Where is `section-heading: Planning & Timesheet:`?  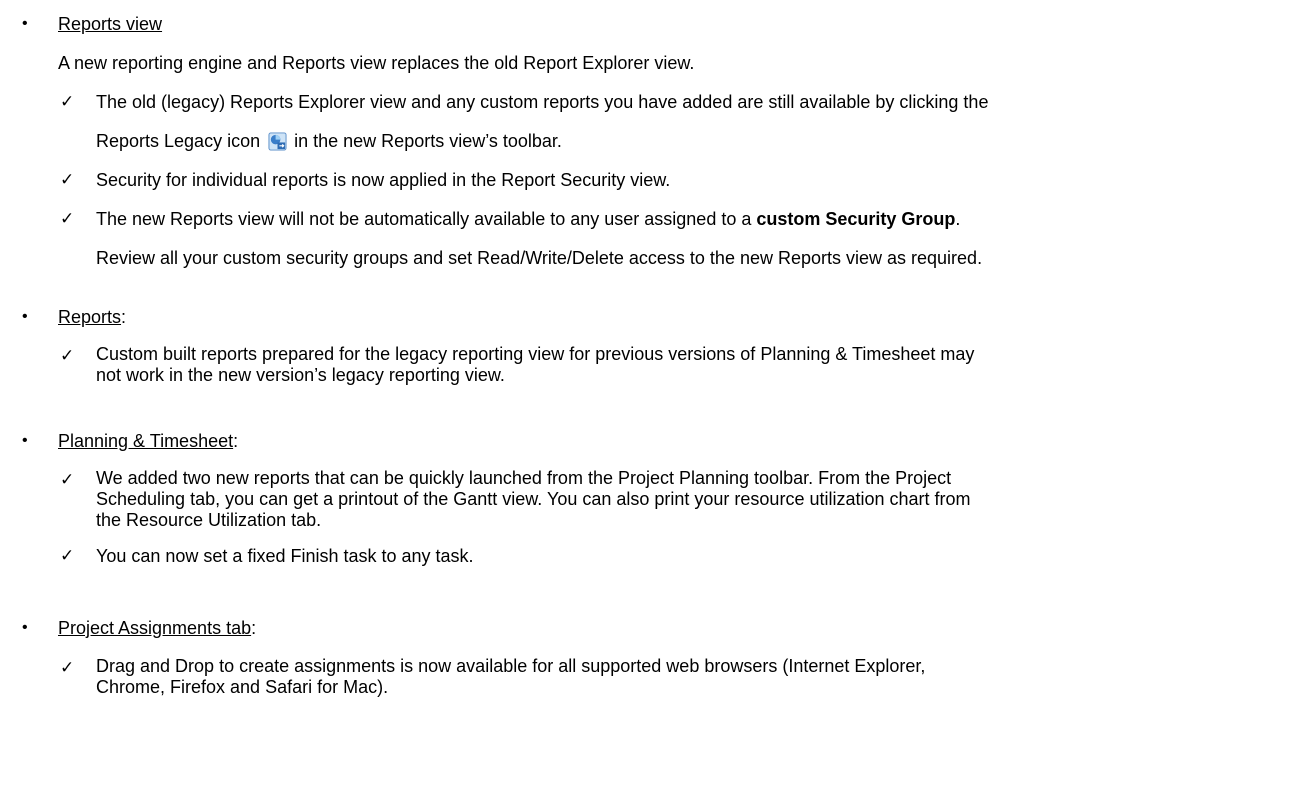 section-heading: Planning & Timesheet: is located at coordinates (148, 441).